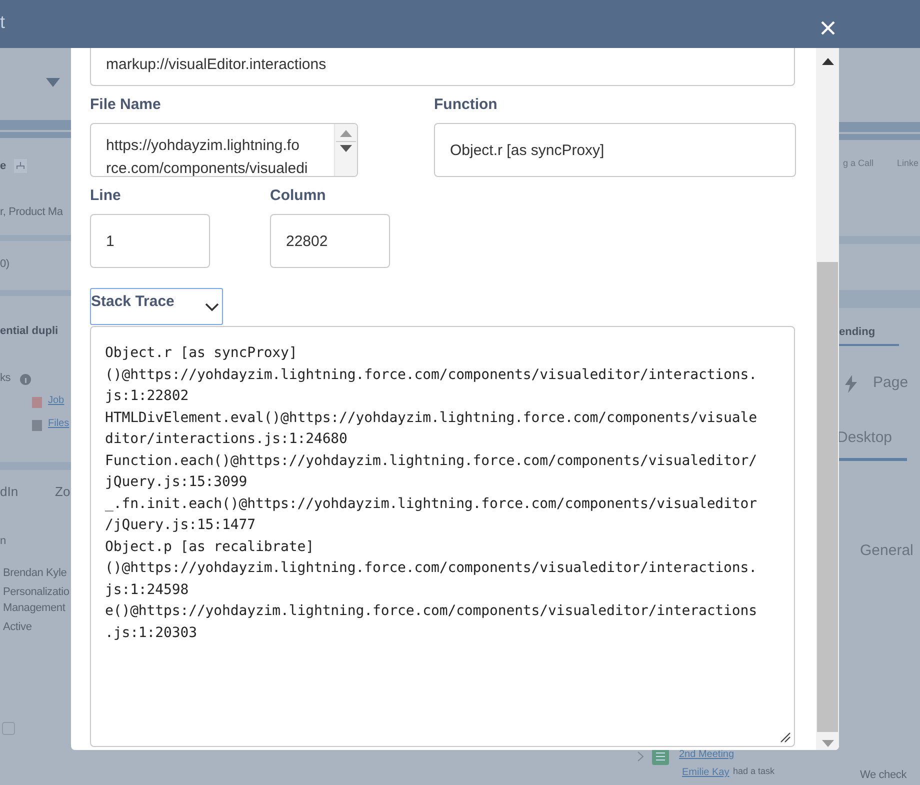  Describe the element at coordinates (150, 241) in the screenshot. I see `line-field: 1` at that location.